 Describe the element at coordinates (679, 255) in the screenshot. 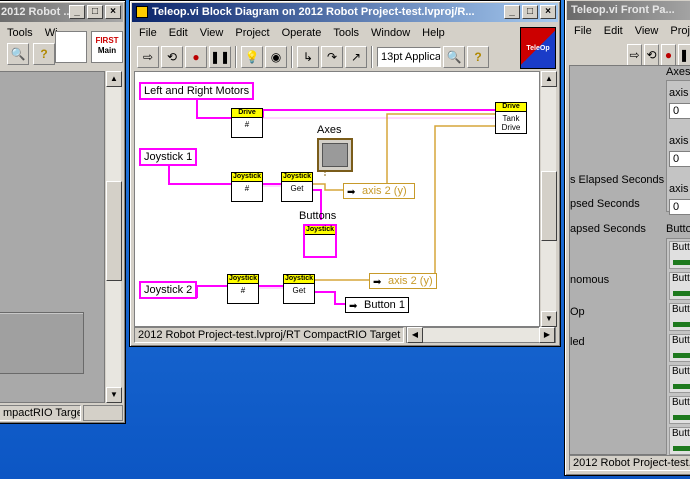

I see `button-led-1: Butte` at that location.